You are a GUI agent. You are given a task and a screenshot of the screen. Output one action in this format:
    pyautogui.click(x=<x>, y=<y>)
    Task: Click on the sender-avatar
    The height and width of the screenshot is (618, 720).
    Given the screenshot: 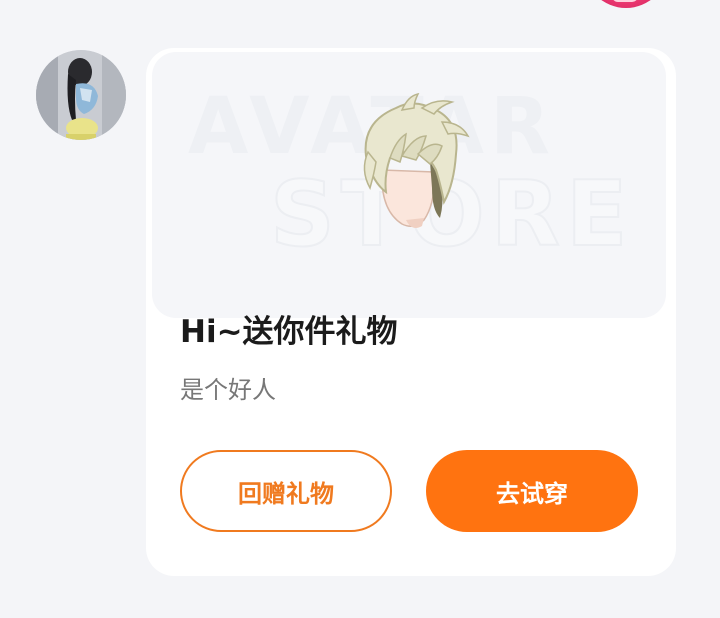 What is the action you would take?
    pyautogui.click(x=81, y=95)
    